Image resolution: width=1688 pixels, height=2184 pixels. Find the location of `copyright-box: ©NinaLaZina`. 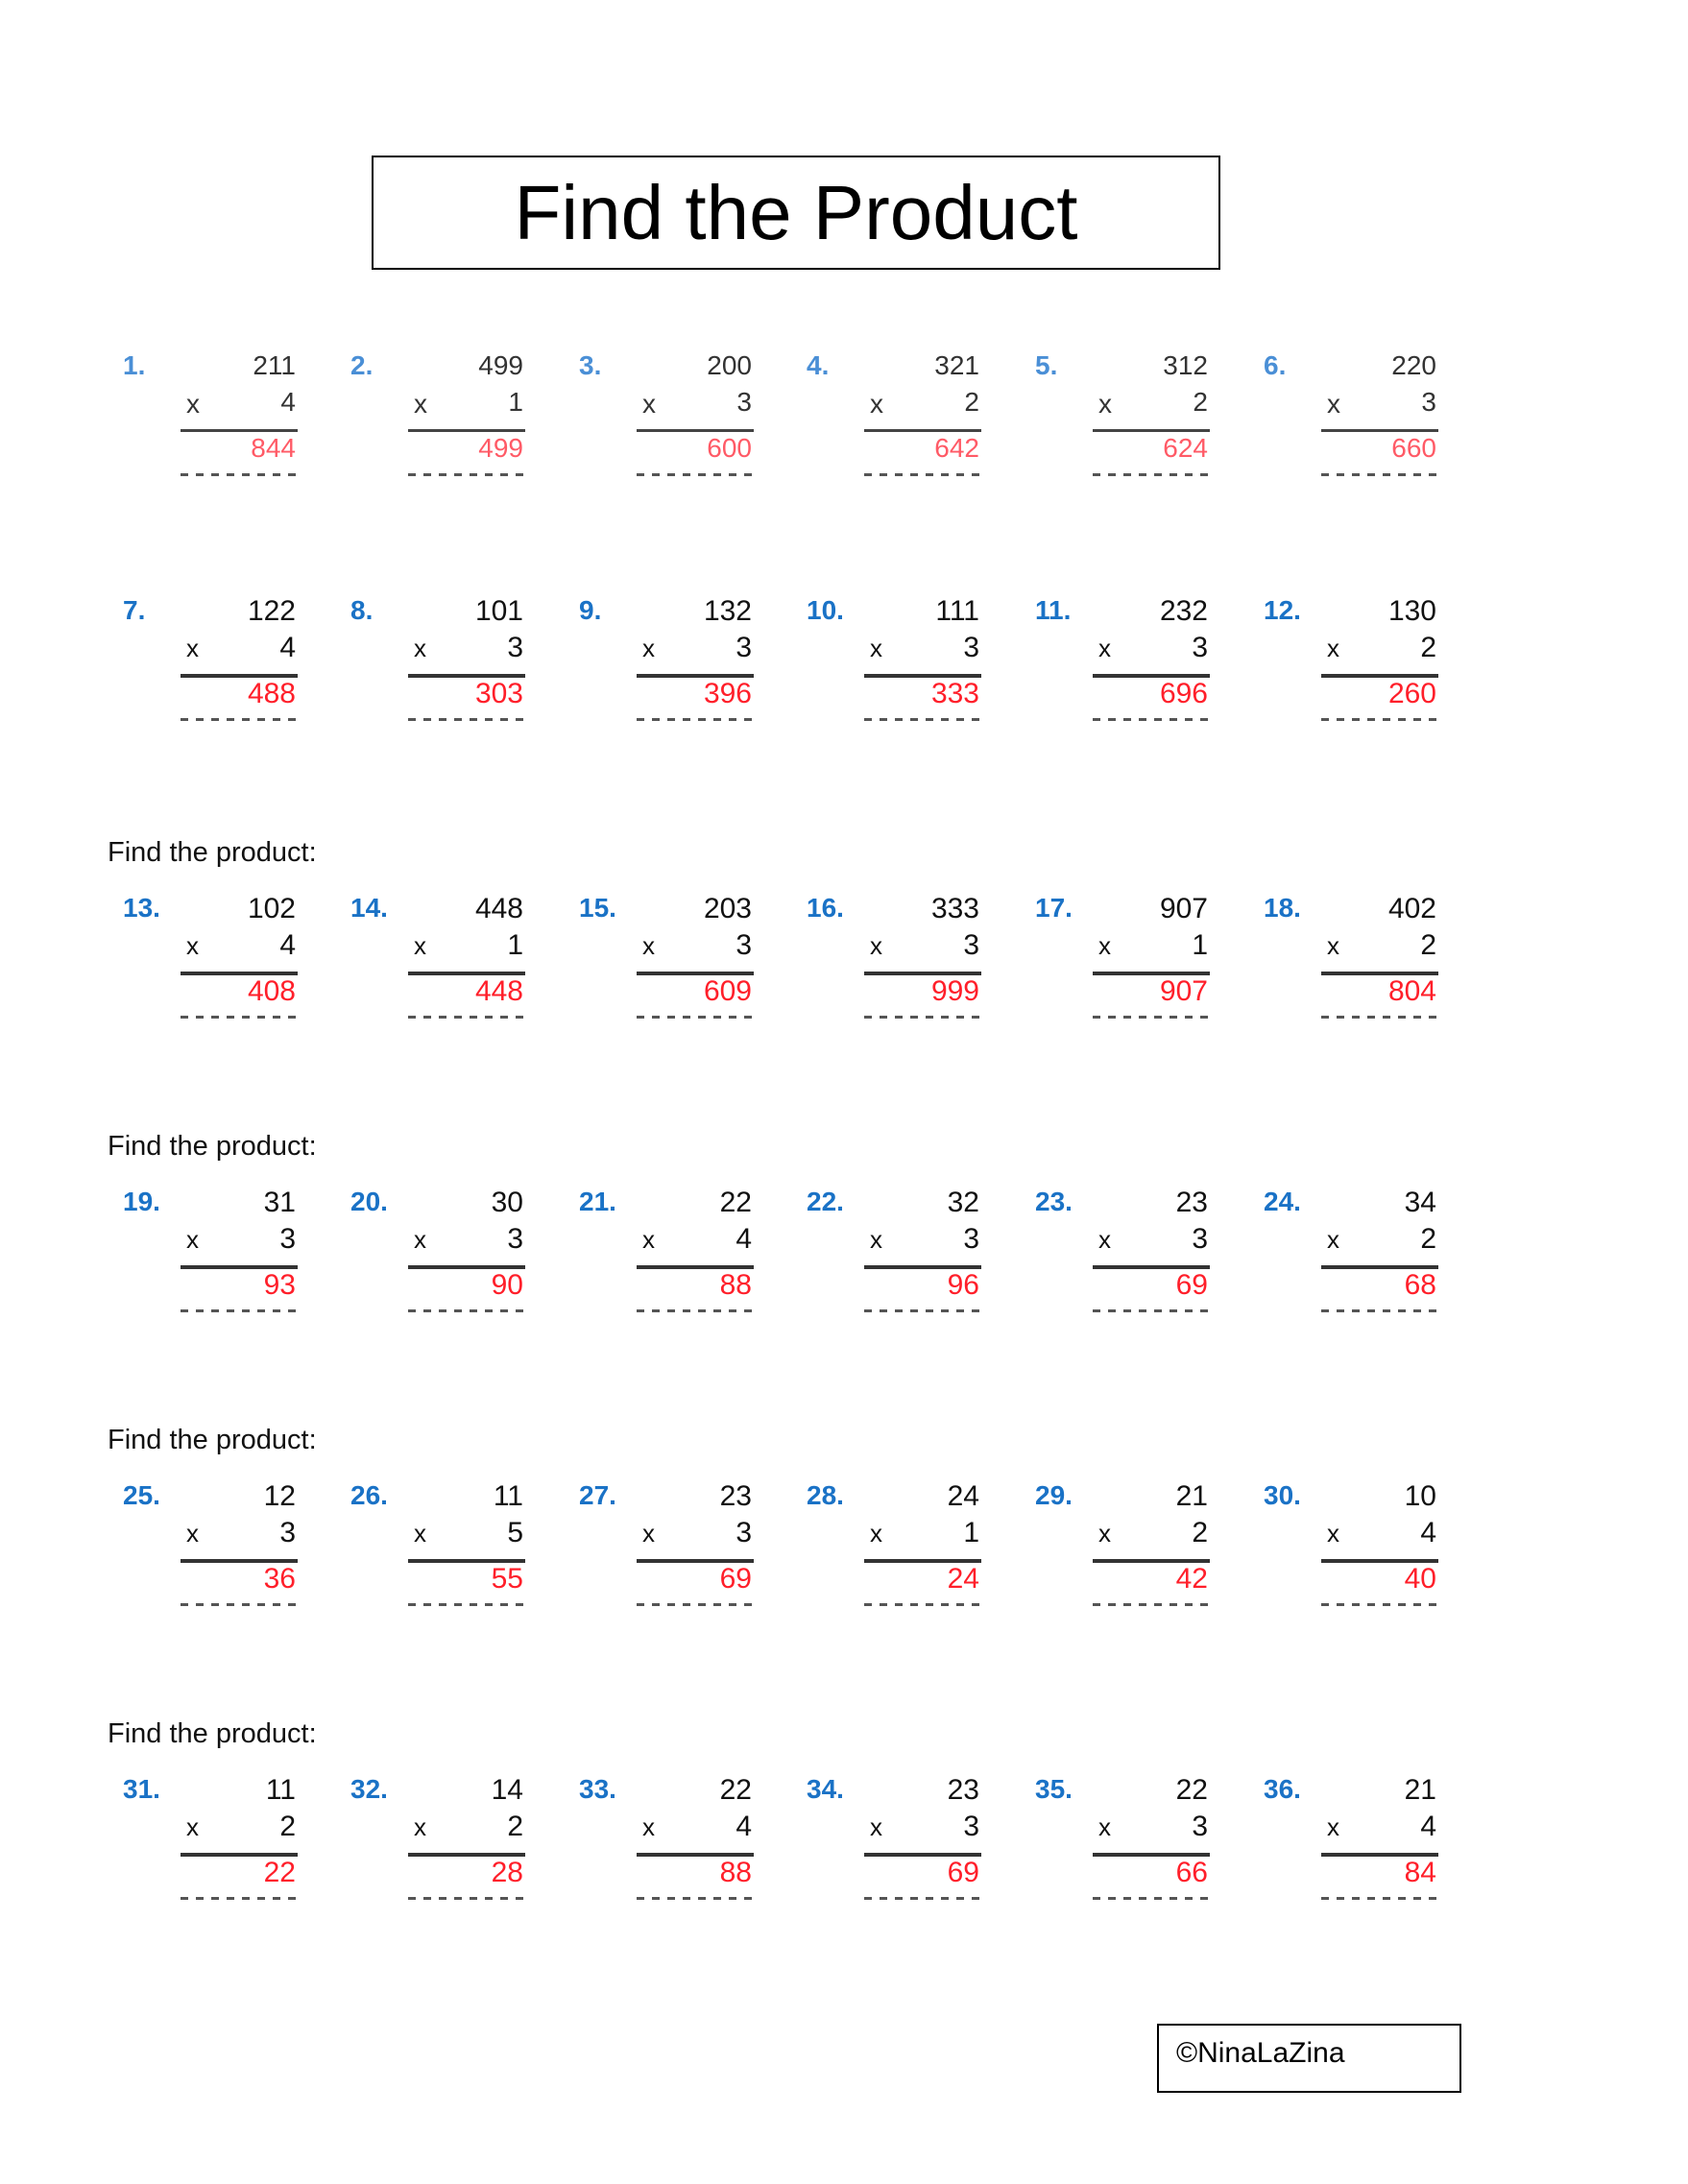

copyright-box: ©NinaLaZina is located at coordinates (1309, 2058).